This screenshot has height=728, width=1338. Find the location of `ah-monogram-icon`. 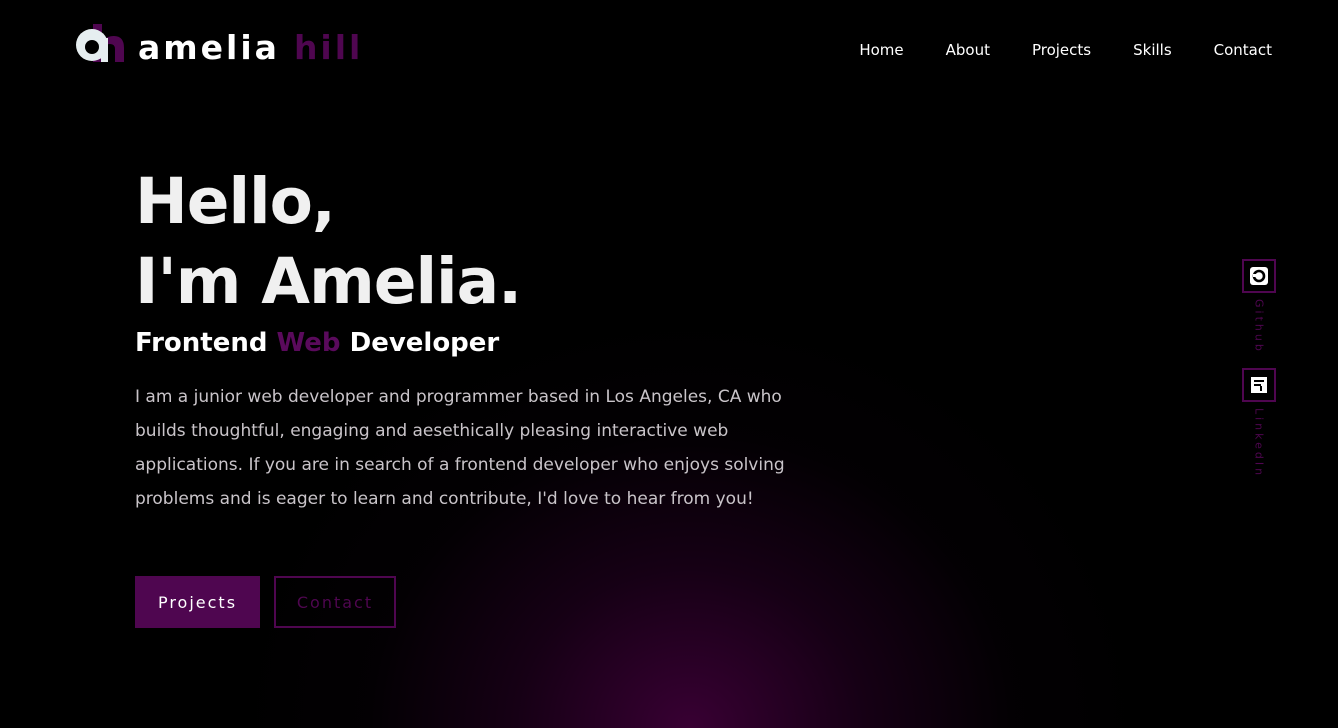

ah-monogram-icon is located at coordinates (100, 48).